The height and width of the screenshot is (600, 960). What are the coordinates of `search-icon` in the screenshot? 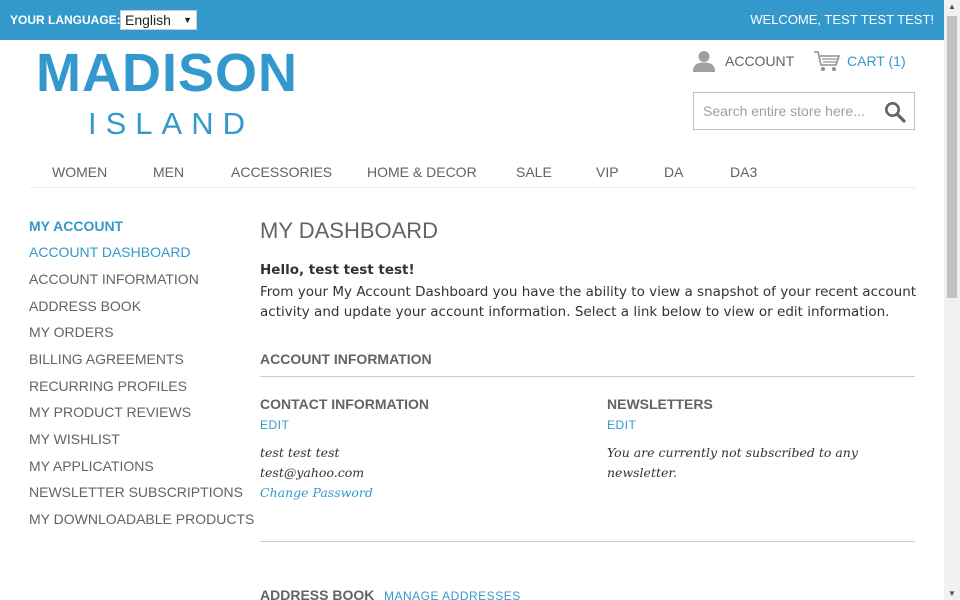 It's located at (895, 112).